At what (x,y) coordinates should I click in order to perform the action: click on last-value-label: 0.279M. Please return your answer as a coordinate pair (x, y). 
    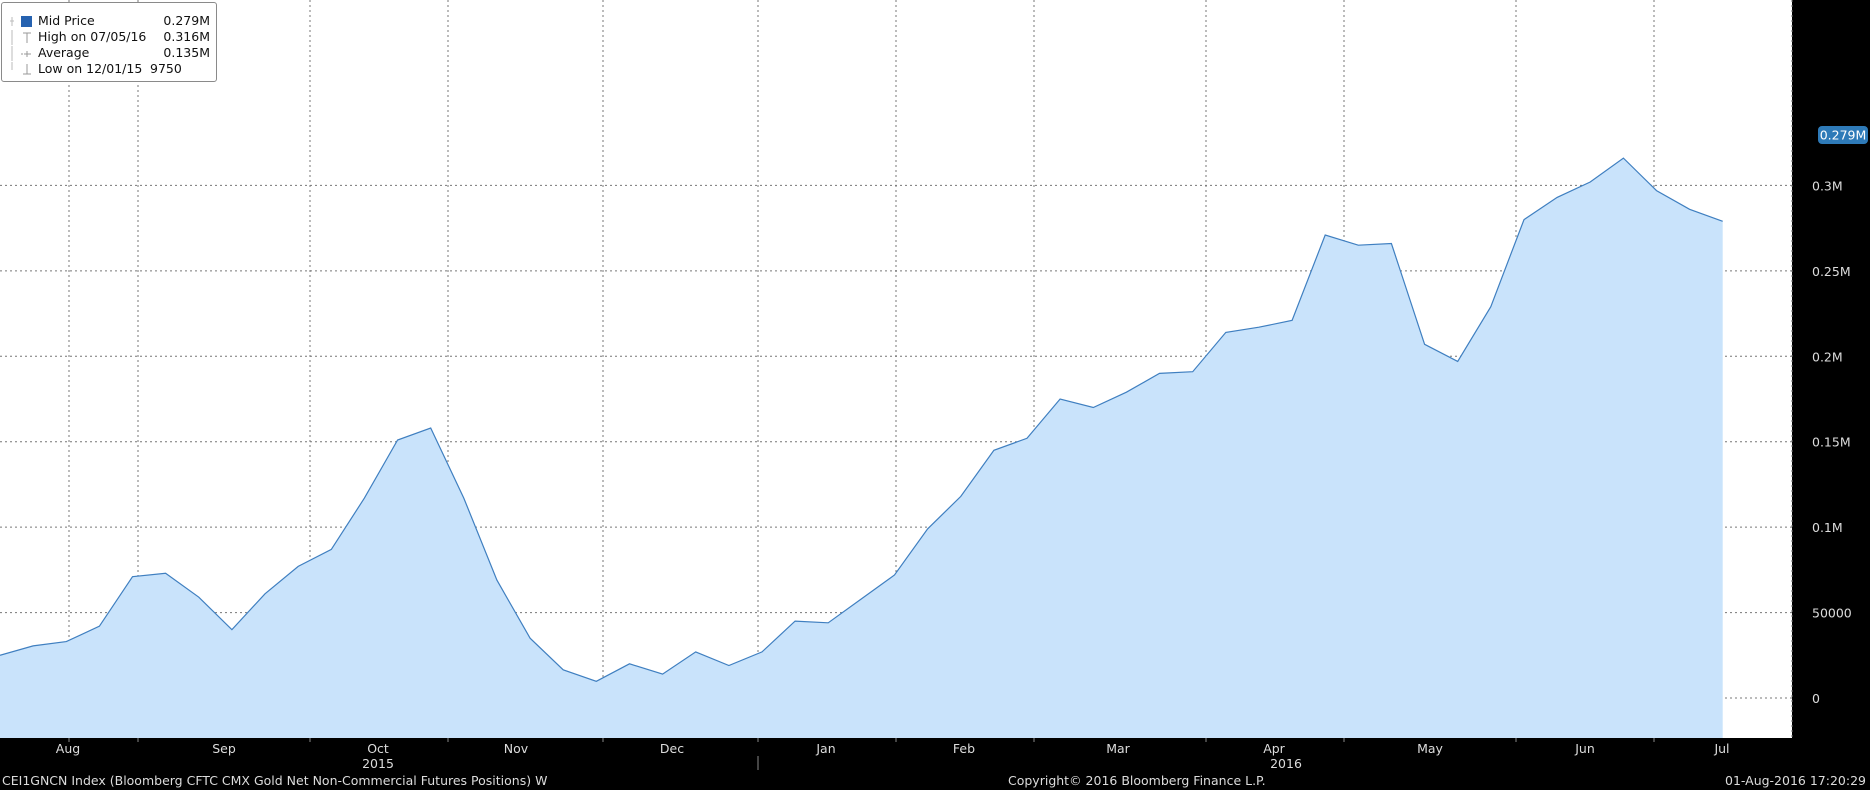
    Looking at the image, I should click on (1843, 135).